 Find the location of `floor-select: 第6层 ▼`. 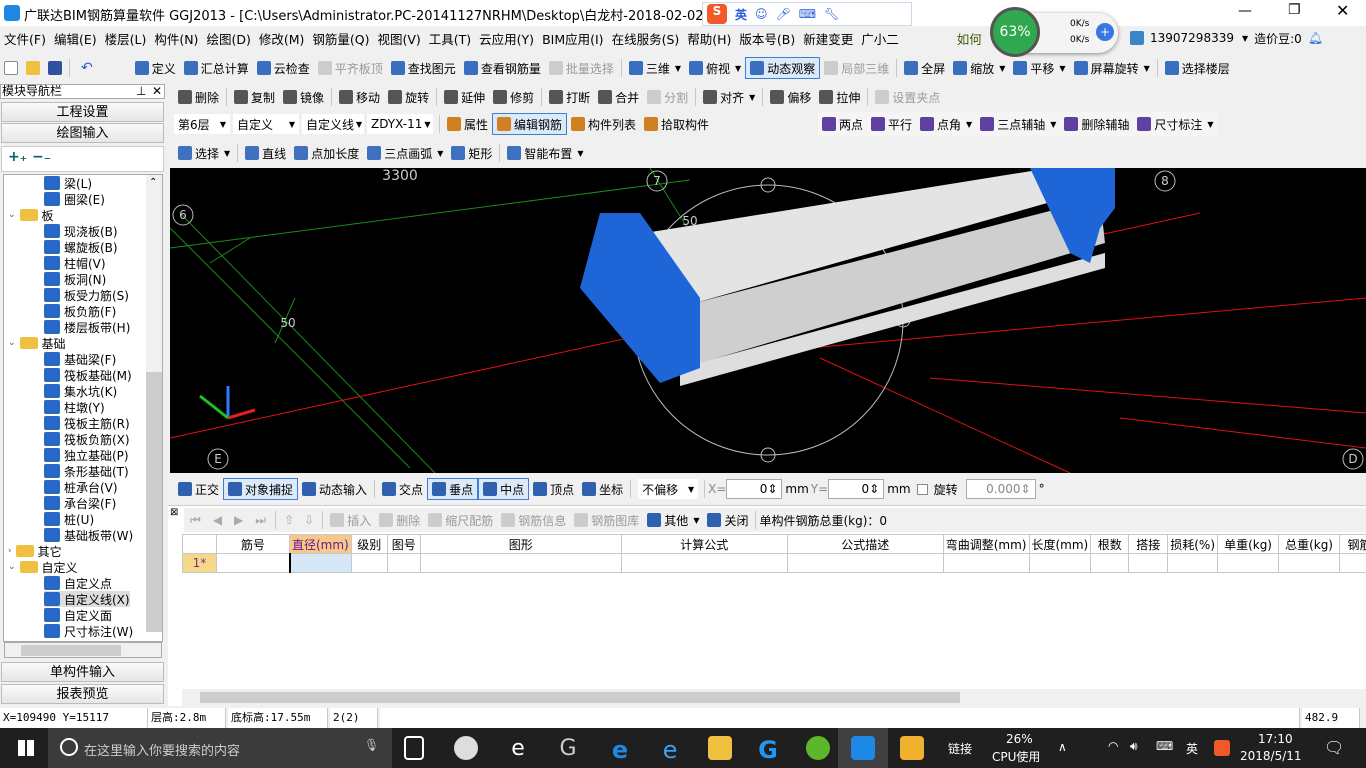

floor-select: 第6层 ▼ is located at coordinates (202, 124).